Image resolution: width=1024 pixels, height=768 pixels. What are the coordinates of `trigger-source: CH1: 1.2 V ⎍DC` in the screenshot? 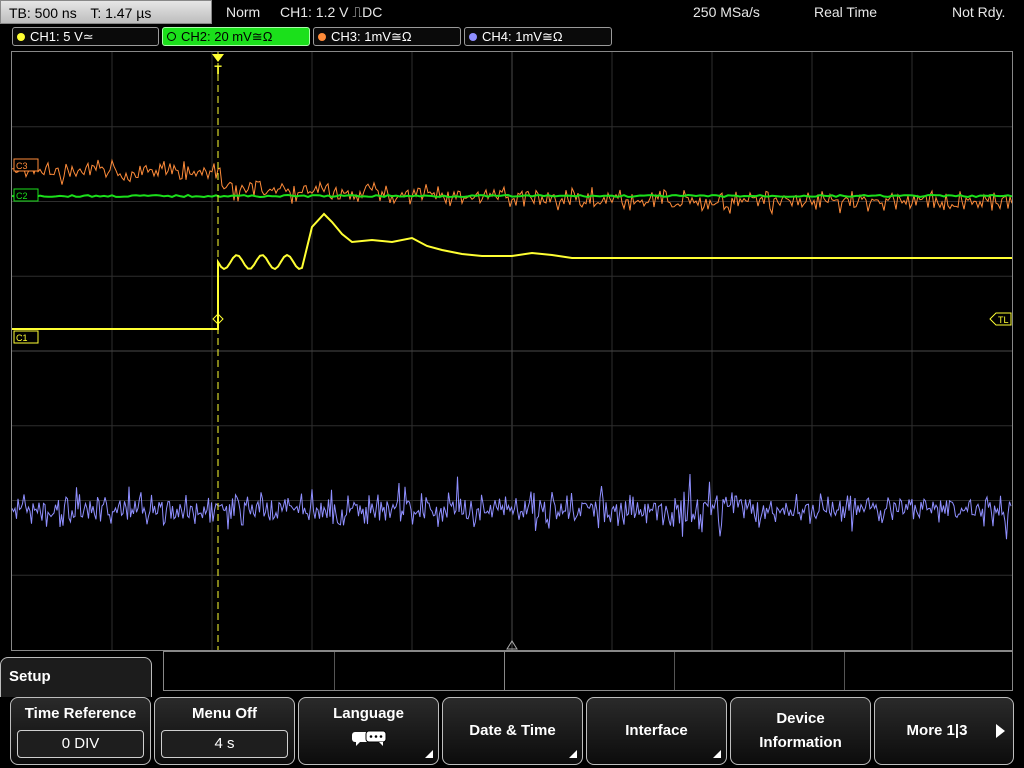 It's located at (331, 12).